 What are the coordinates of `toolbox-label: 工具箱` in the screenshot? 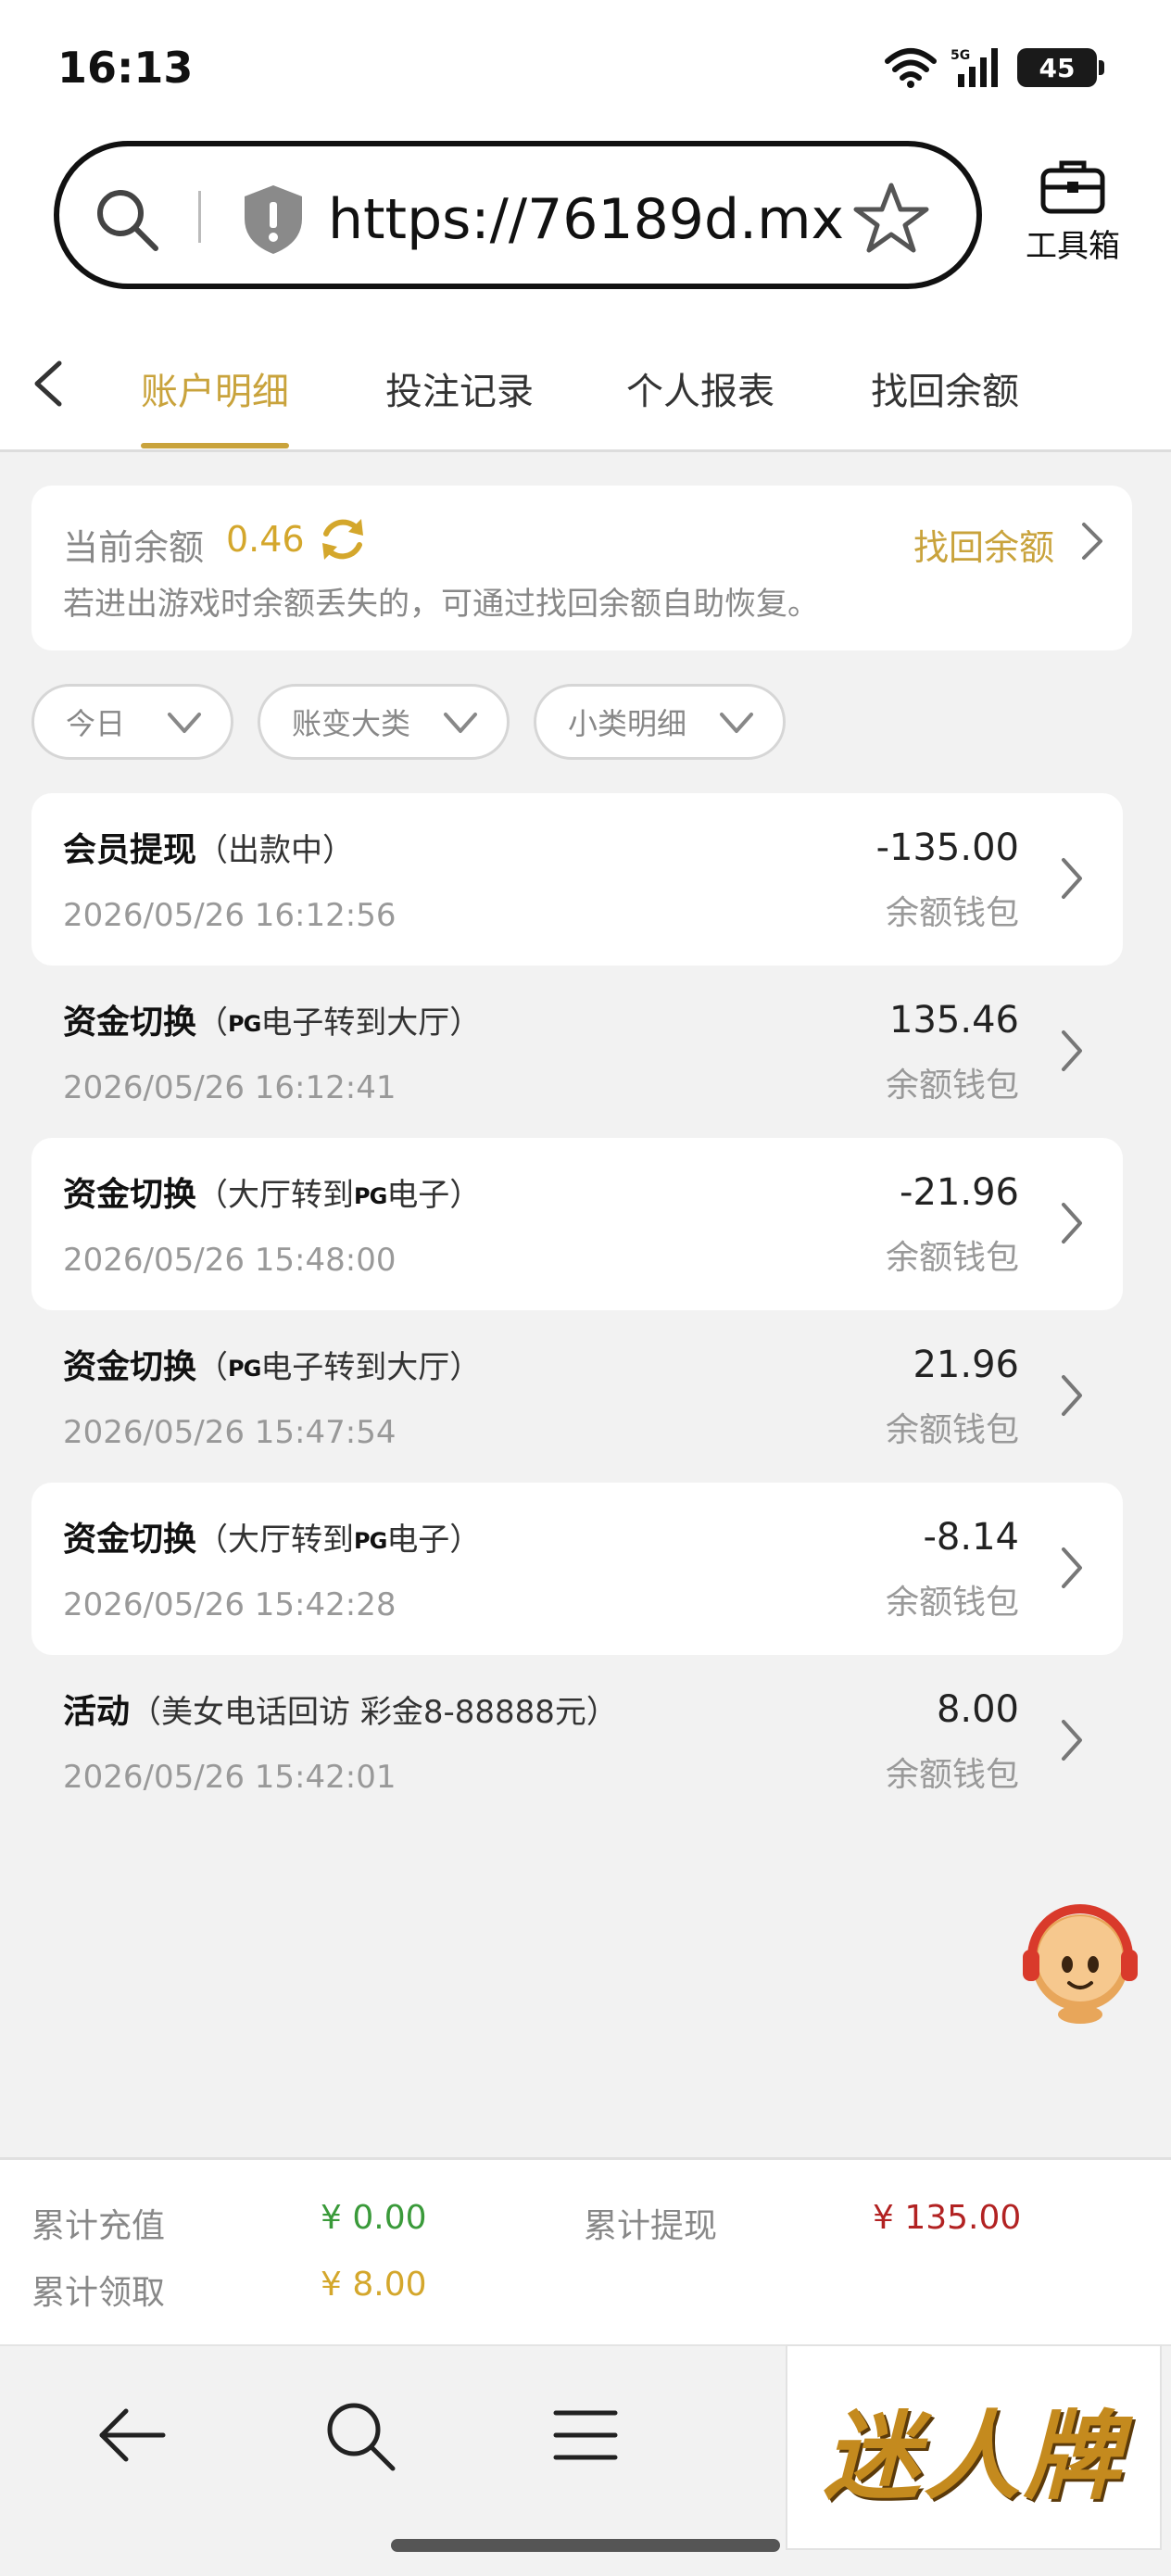 It's located at (1073, 246).